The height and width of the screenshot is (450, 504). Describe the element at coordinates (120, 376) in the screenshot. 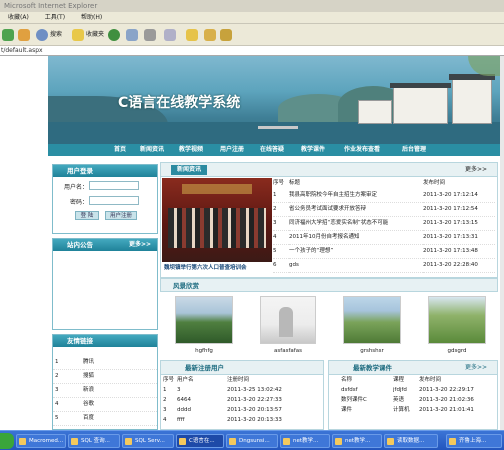

I see `link-name: 搜狐` at that location.